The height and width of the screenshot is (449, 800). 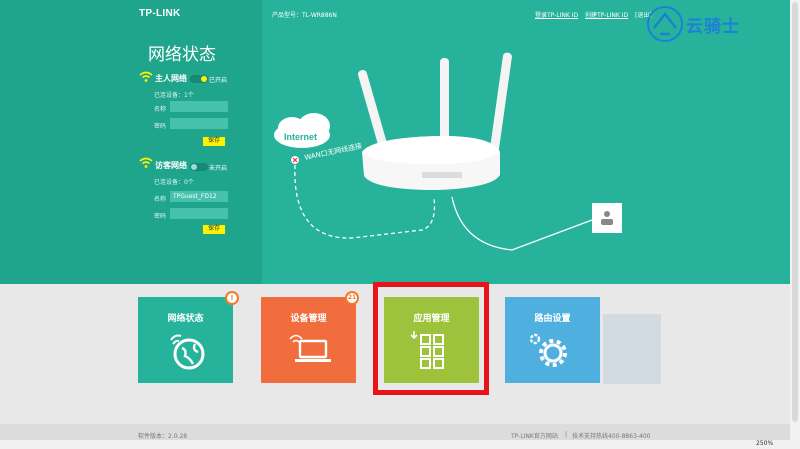 What do you see at coordinates (548, 350) in the screenshot?
I see `gear-icon` at bounding box center [548, 350].